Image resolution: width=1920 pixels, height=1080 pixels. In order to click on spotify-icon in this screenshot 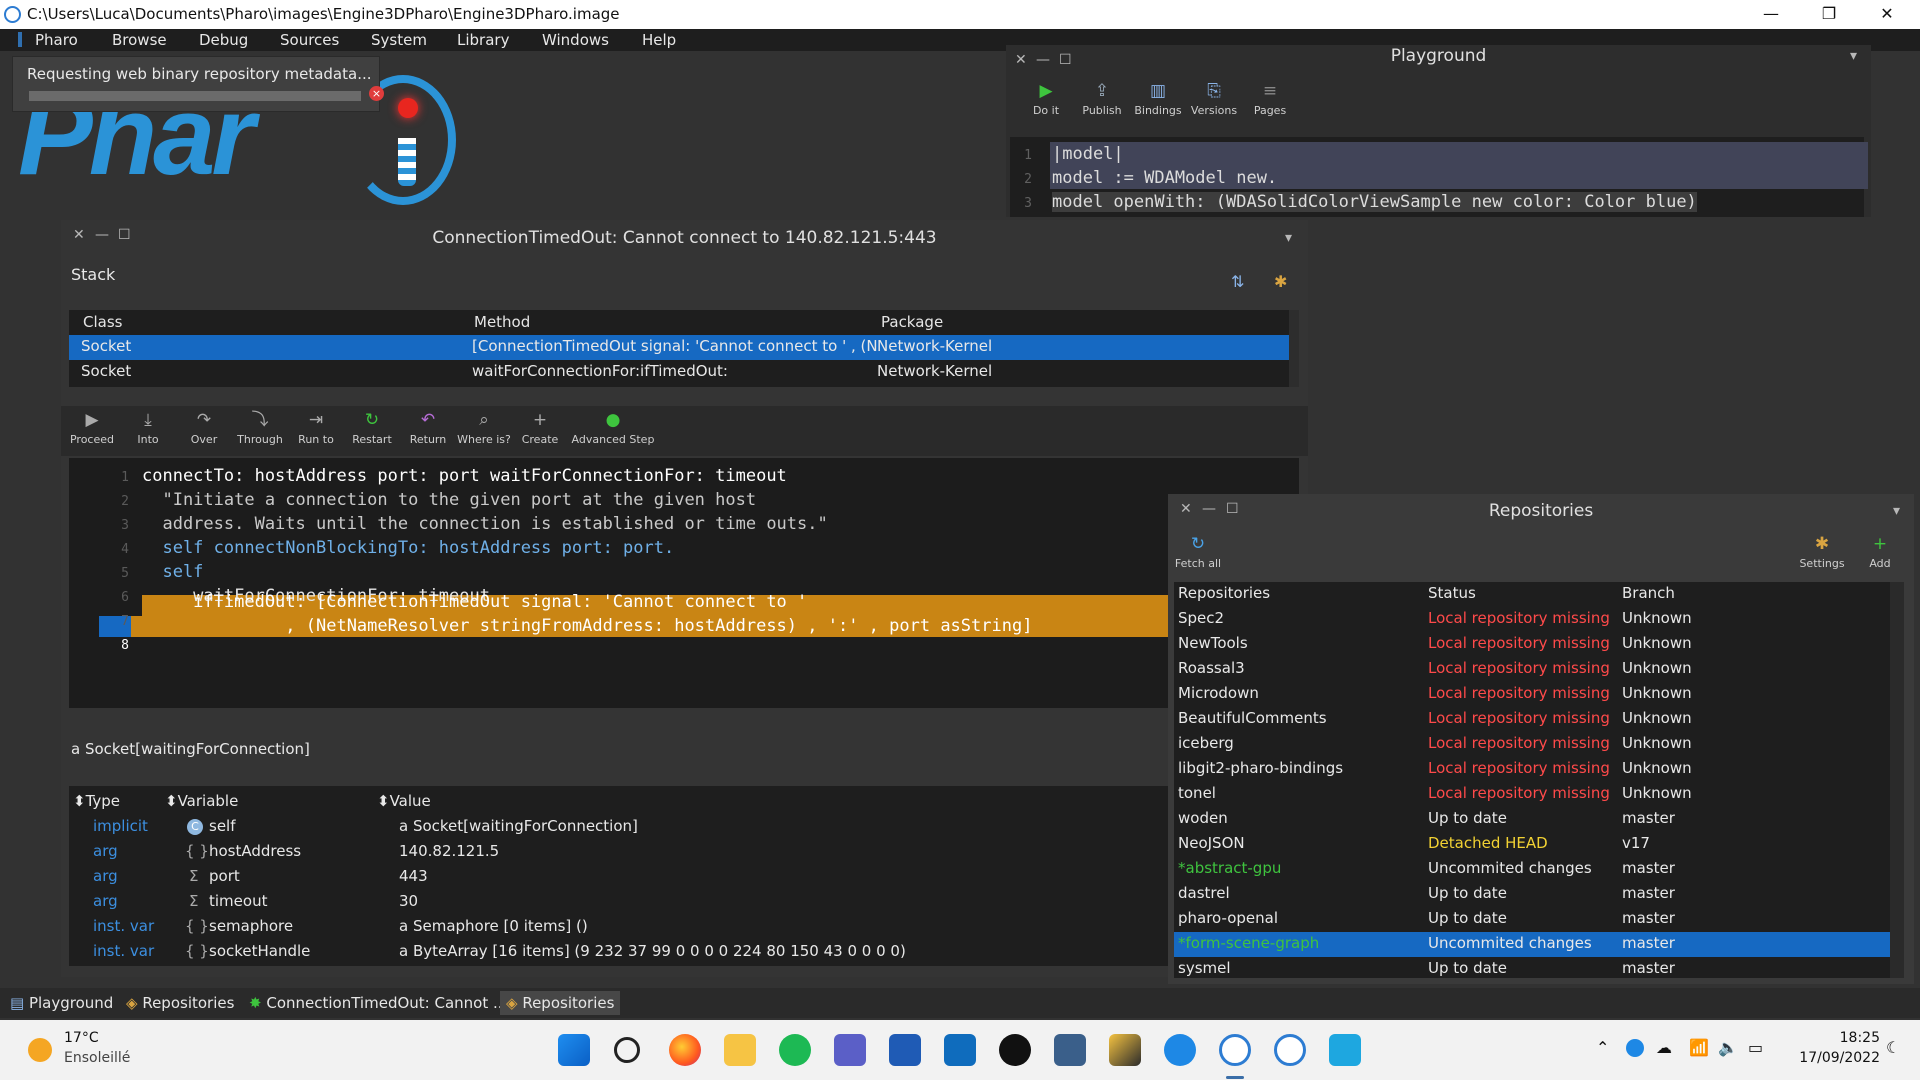, I will do `click(795, 1050)`.